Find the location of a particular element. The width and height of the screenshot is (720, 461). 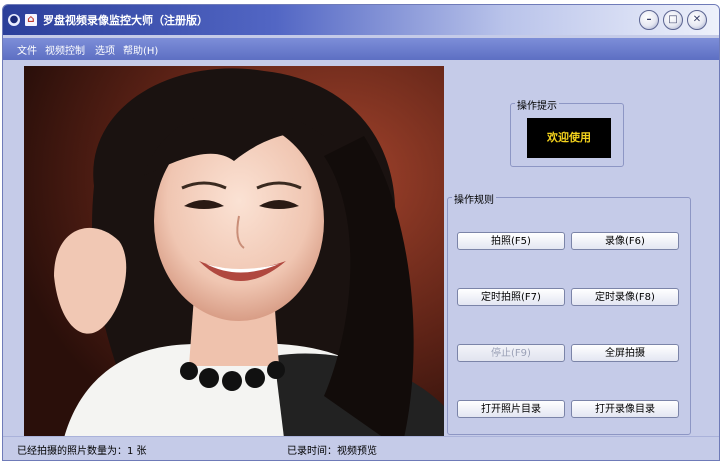

status-bar: 已经拍摄的照片数量为：1 张 已录时间：视频预览 is located at coordinates (361, 448).